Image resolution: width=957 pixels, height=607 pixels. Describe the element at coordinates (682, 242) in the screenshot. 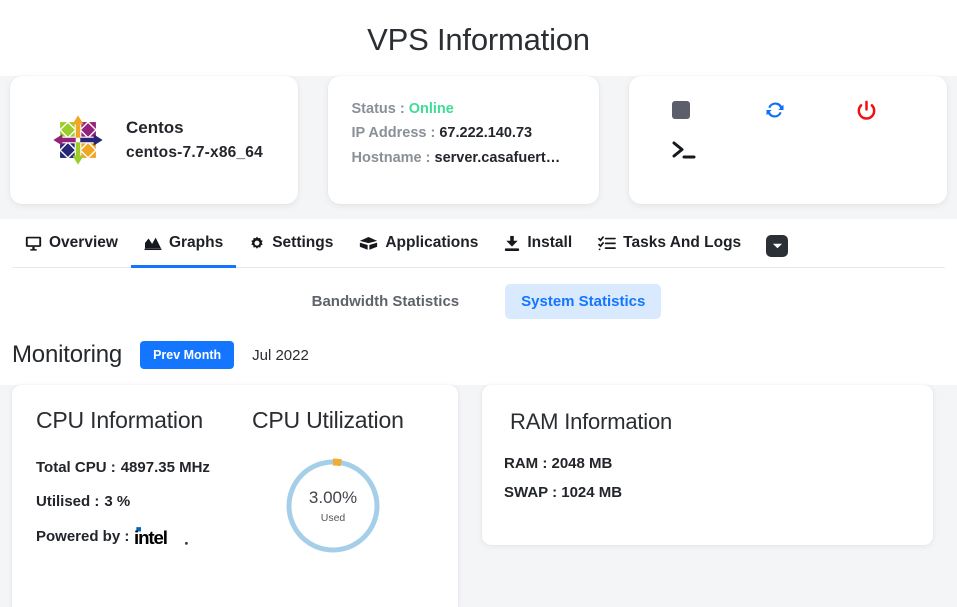

I see `tab-tasks-and-logs-label: Tasks And Logs` at that location.